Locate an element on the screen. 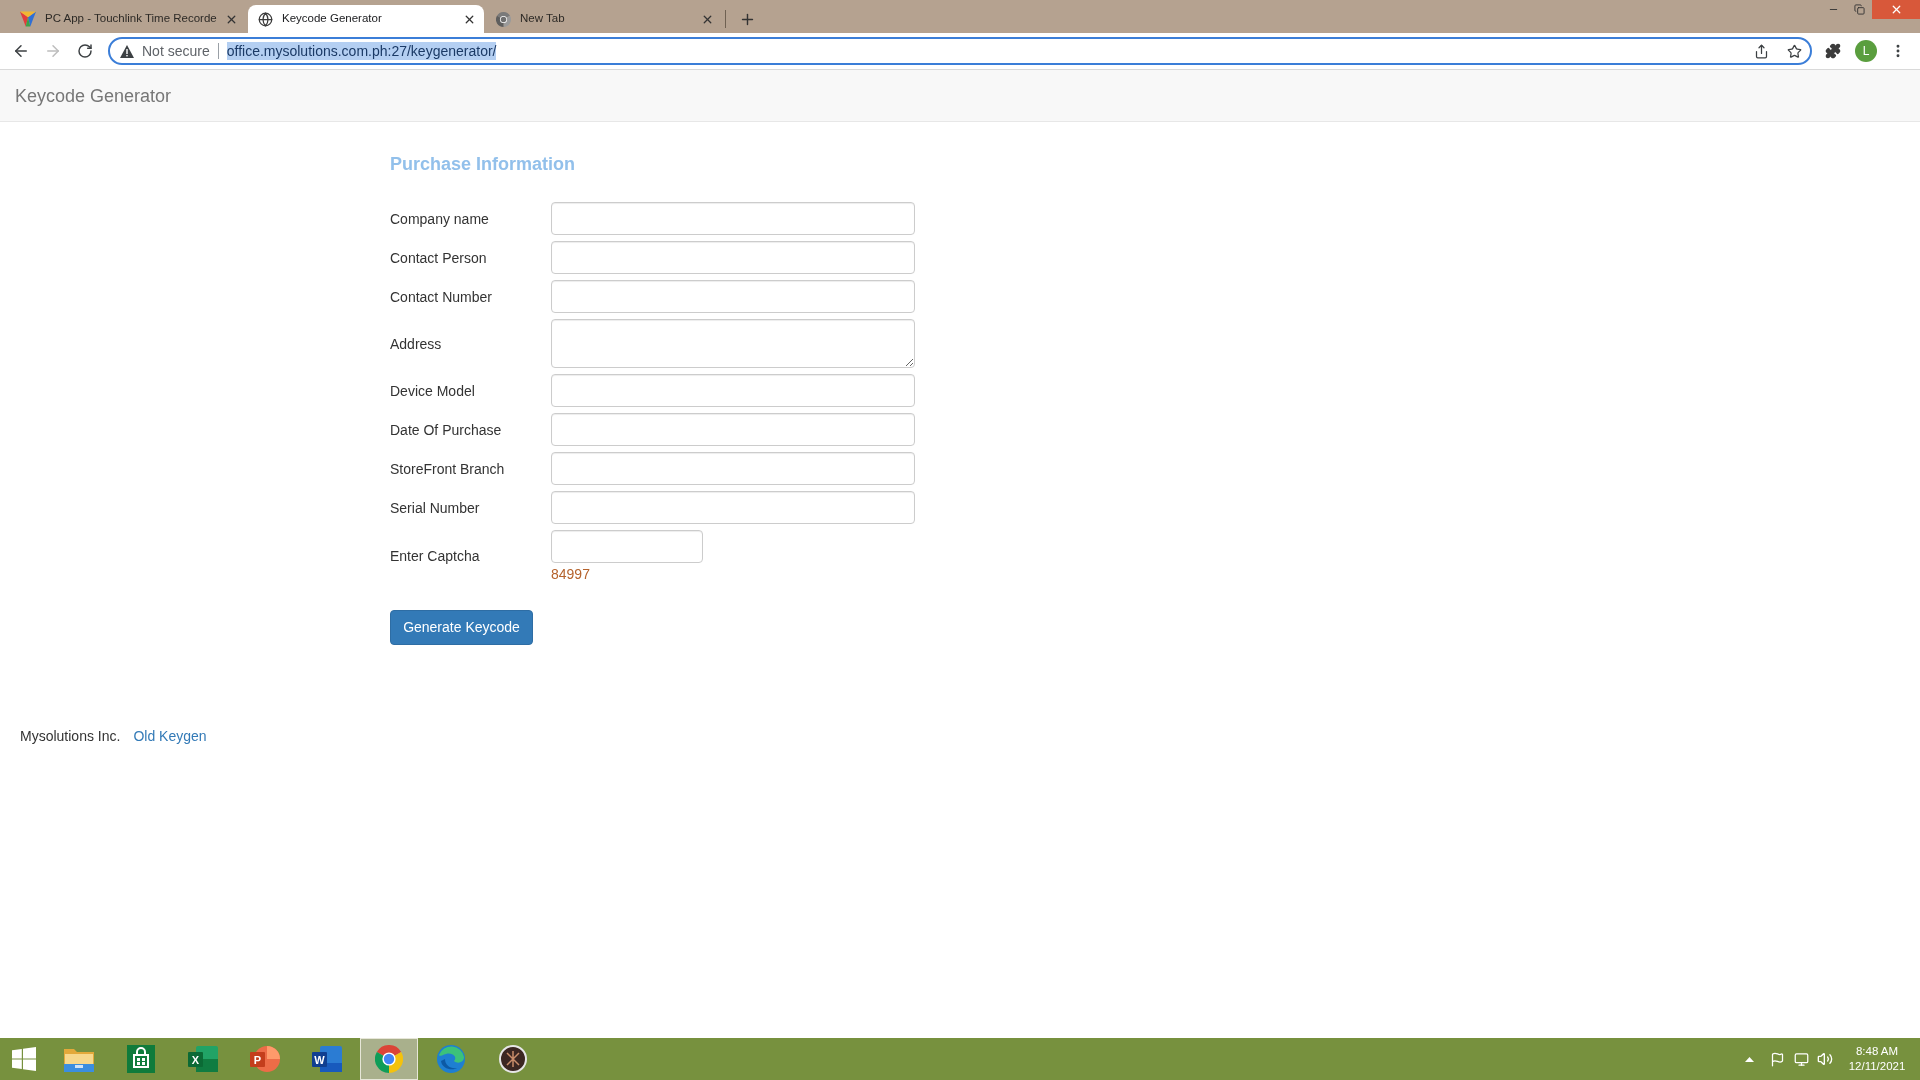  shopping-bag-icon is located at coordinates (141, 1059).